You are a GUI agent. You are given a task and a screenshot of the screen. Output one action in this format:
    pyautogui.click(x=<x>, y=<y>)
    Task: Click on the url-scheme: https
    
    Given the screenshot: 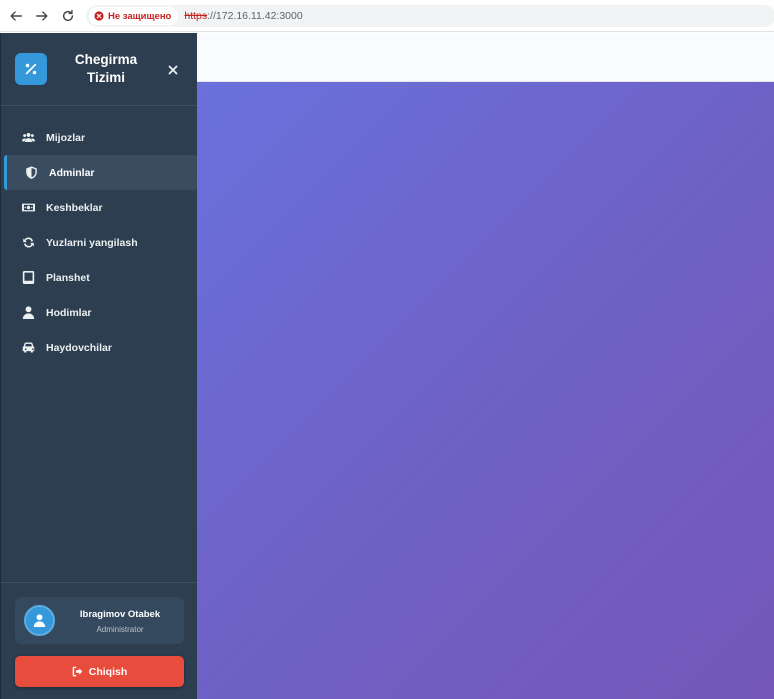 What is the action you would take?
    pyautogui.click(x=196, y=16)
    